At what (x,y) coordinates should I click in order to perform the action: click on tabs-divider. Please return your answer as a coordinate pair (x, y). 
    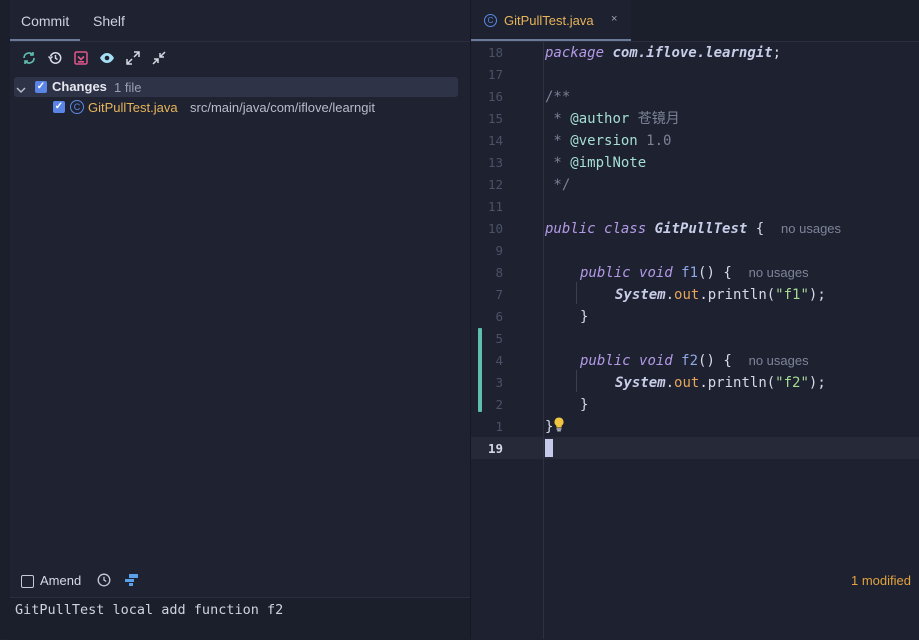
    Looking at the image, I should click on (240, 41).